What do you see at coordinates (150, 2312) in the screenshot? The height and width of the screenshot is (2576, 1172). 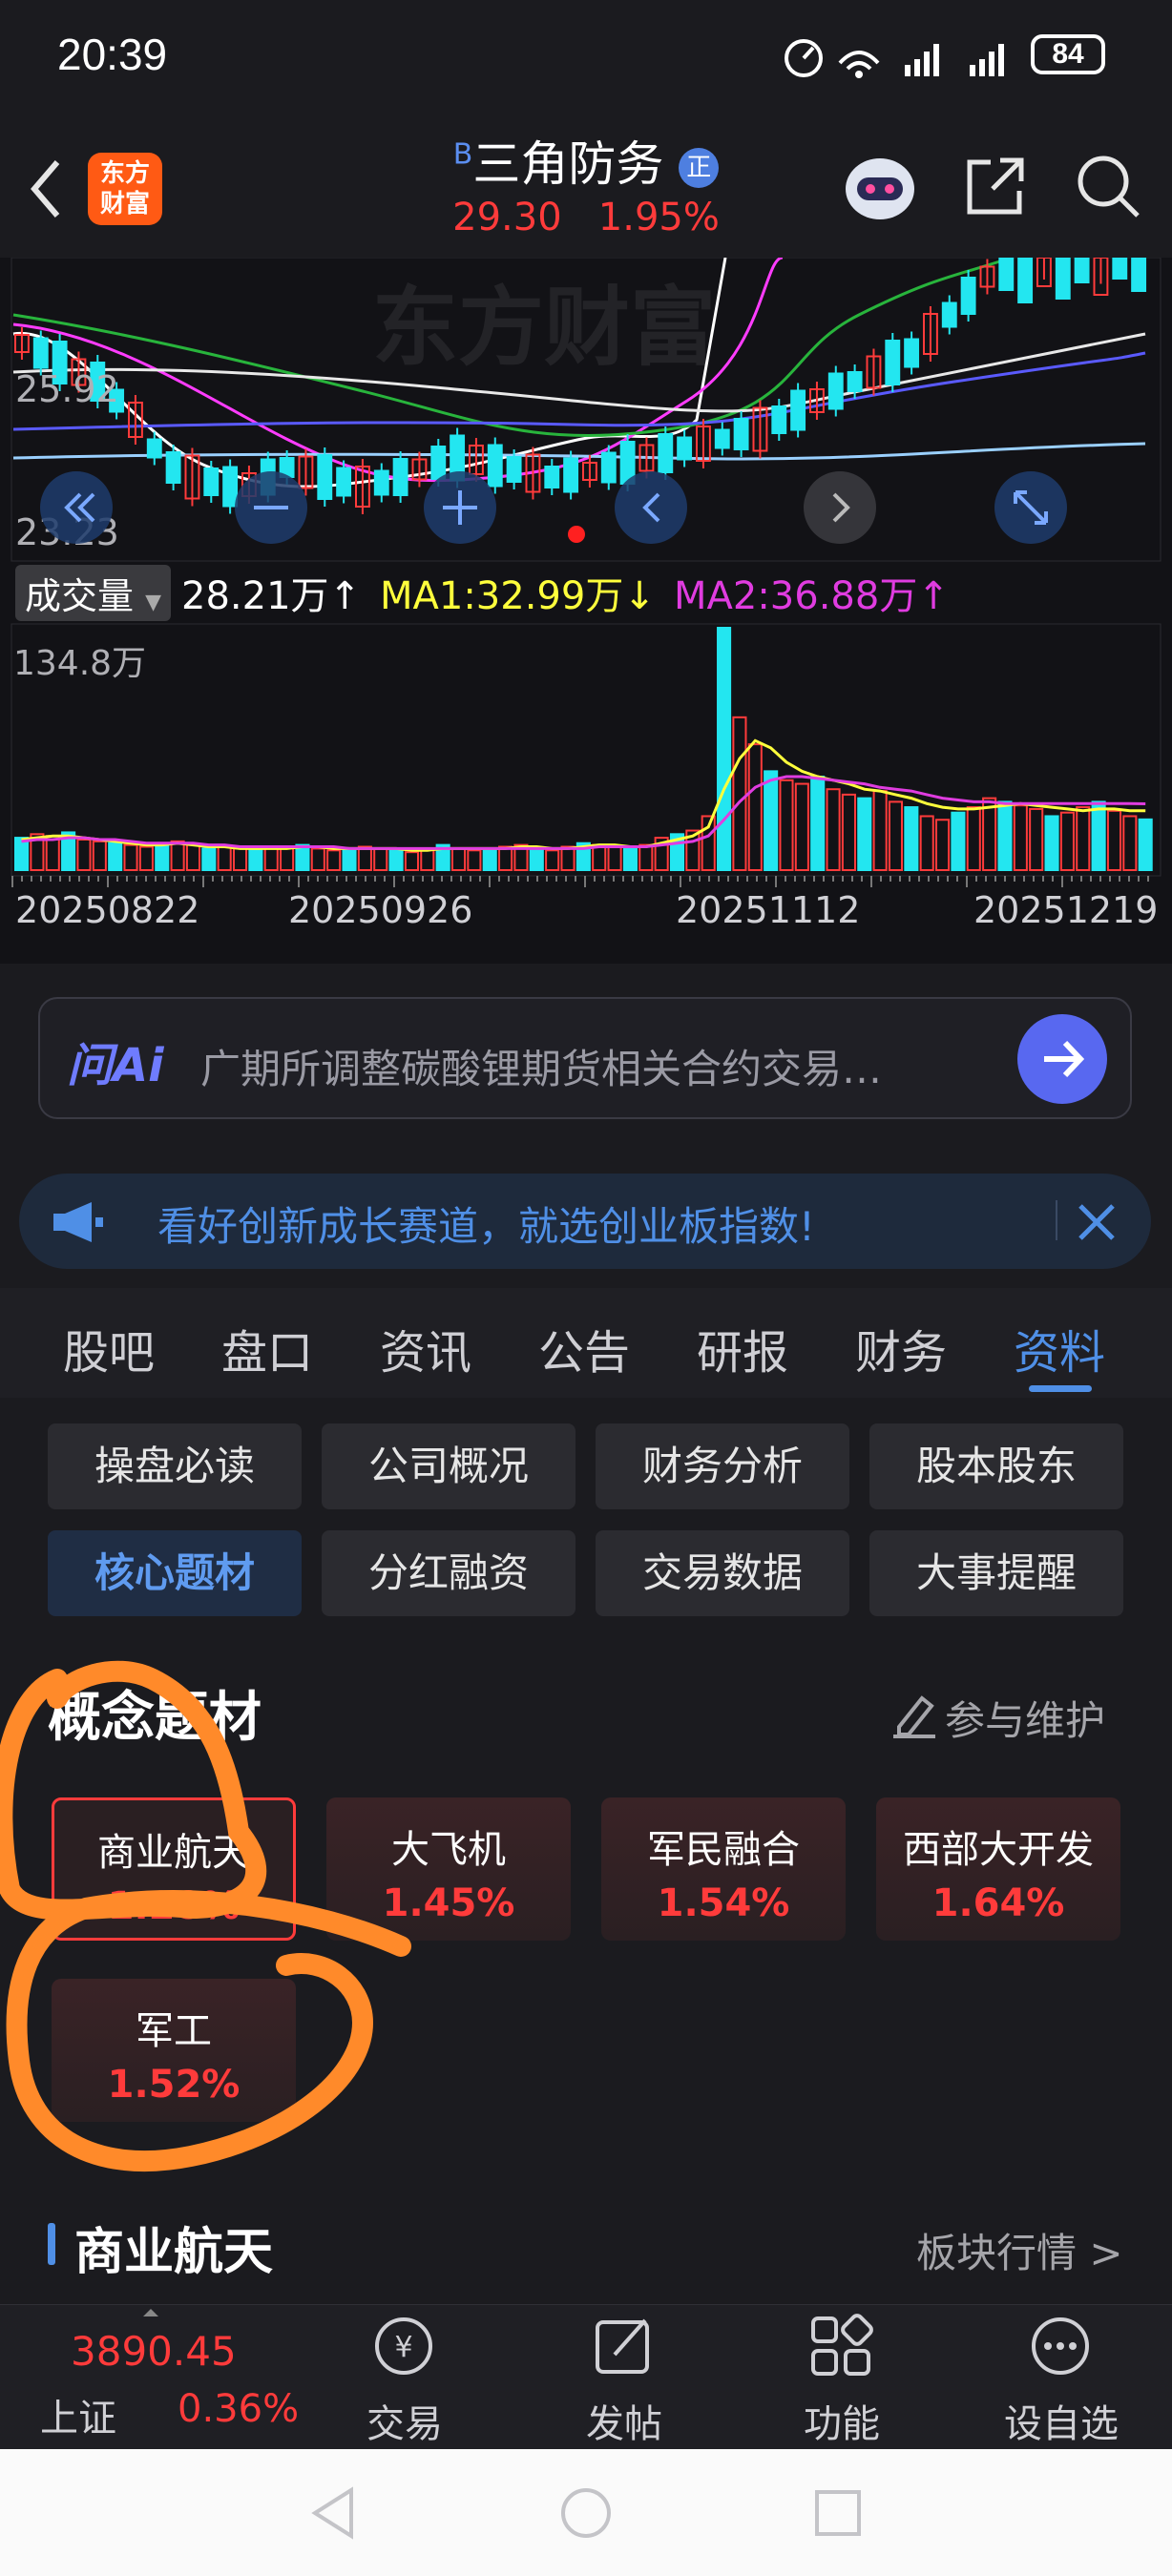 I see `expand-up-icon` at bounding box center [150, 2312].